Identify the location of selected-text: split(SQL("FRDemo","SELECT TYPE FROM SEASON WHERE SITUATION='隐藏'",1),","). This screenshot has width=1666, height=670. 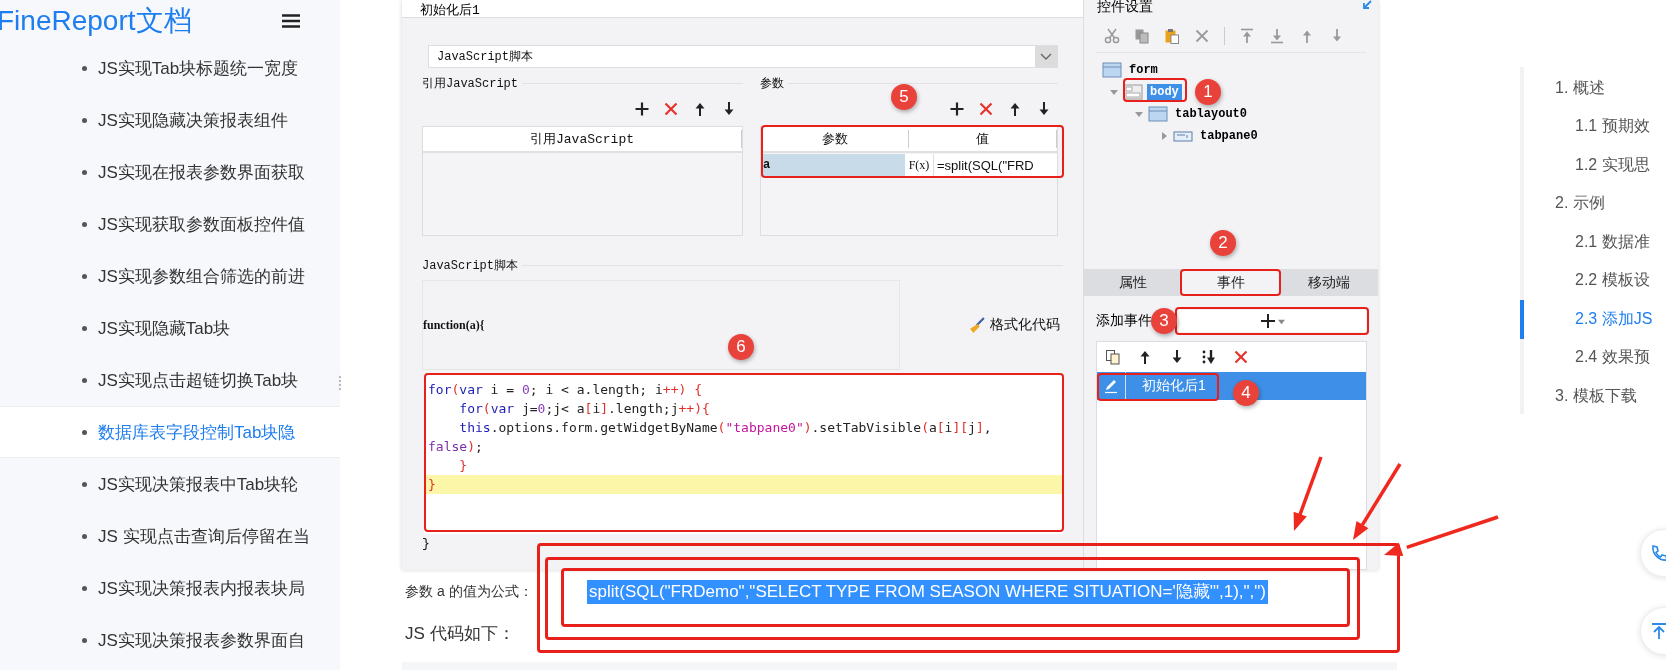
(927, 592).